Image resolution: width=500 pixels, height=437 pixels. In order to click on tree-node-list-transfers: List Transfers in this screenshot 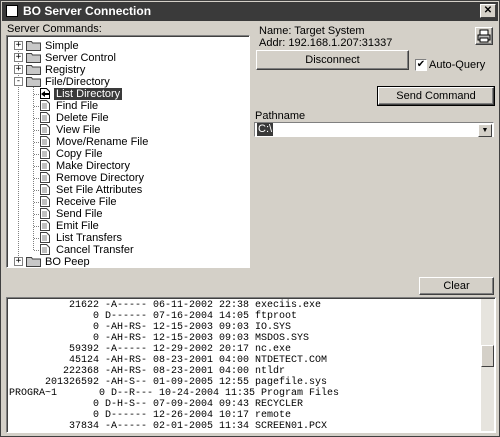, I will do `click(127, 238)`.